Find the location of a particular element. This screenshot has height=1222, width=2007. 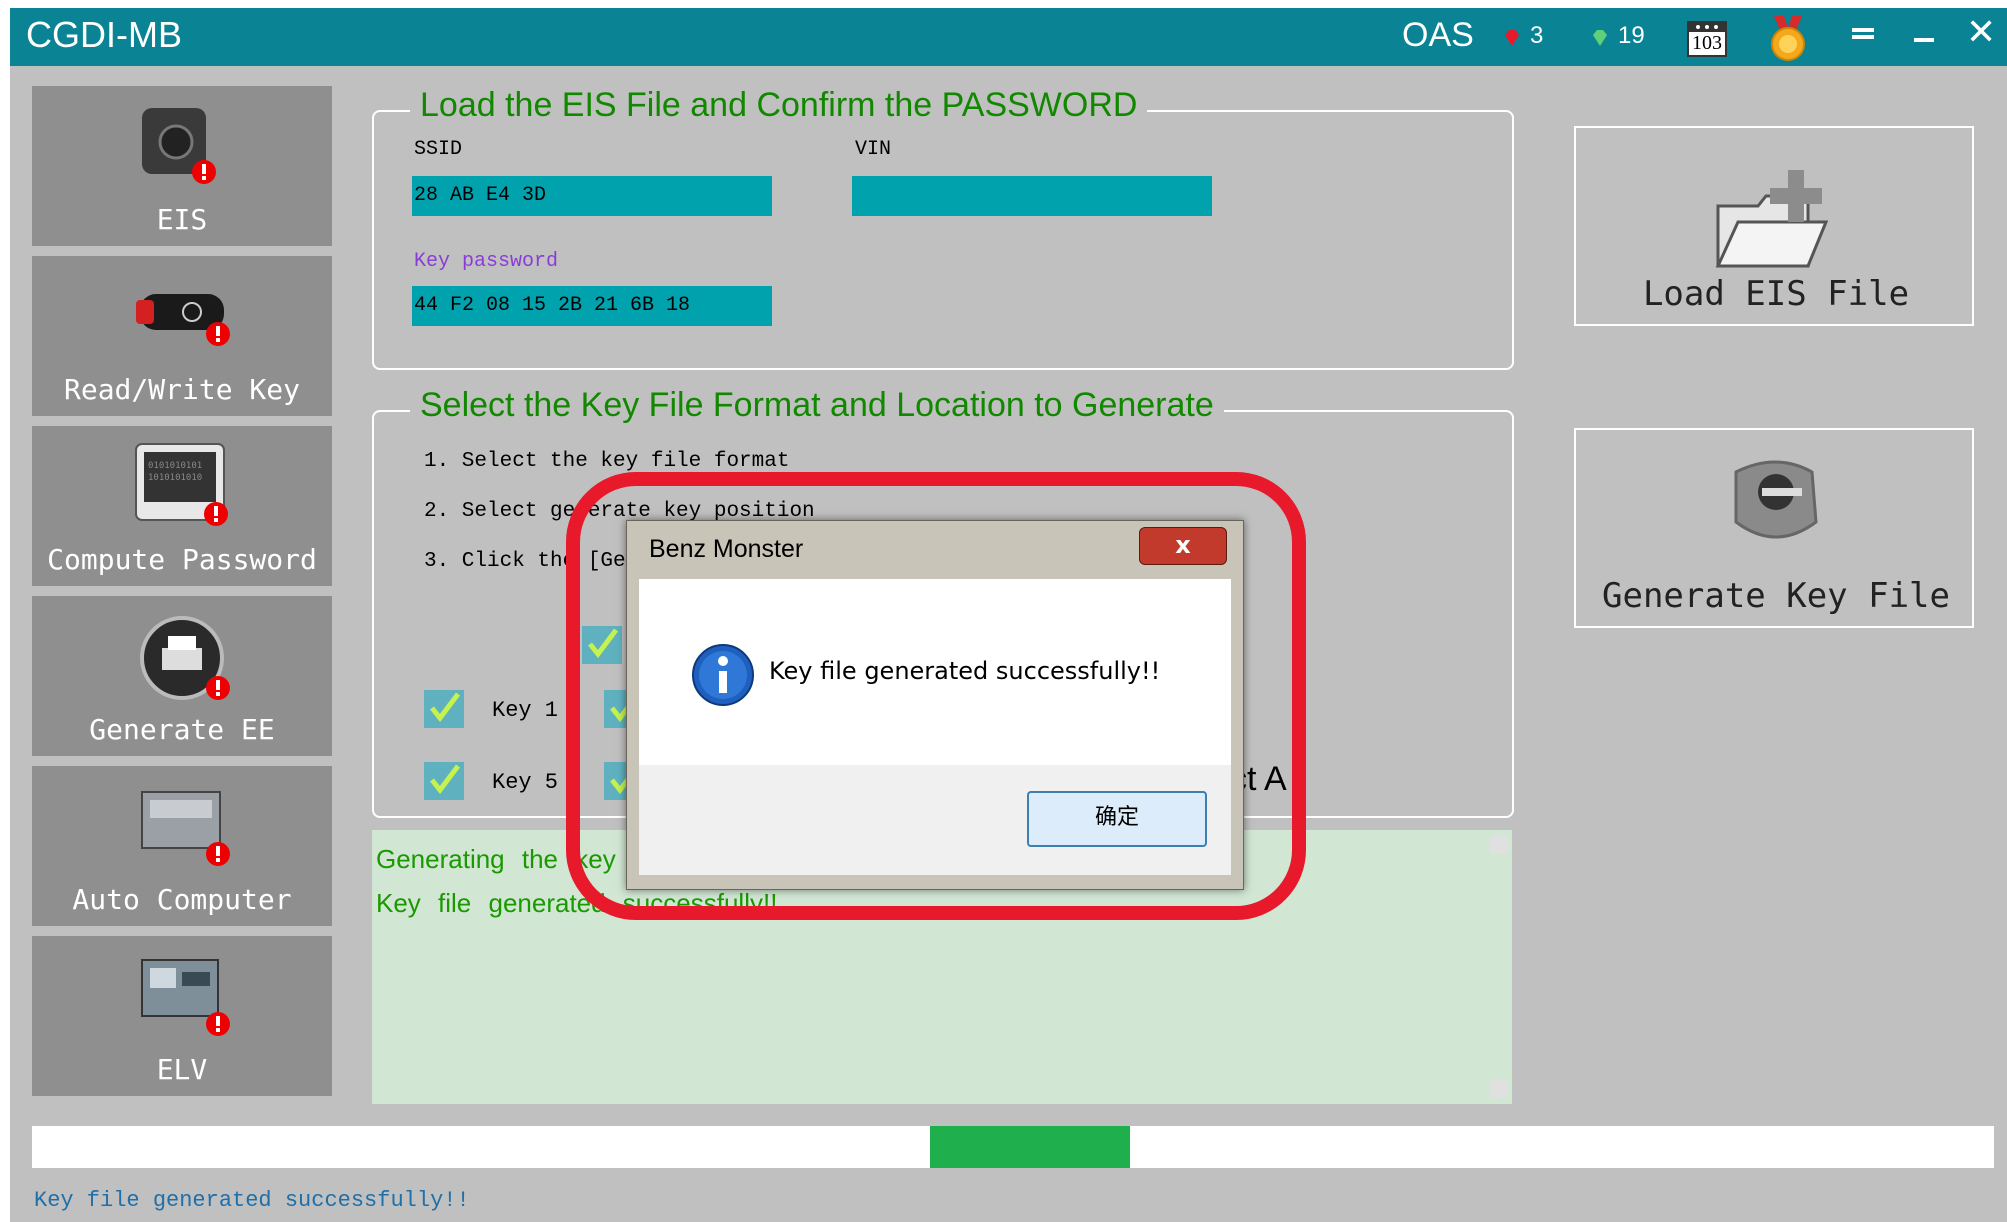

key-1-label: Key 1 is located at coordinates (525, 710).